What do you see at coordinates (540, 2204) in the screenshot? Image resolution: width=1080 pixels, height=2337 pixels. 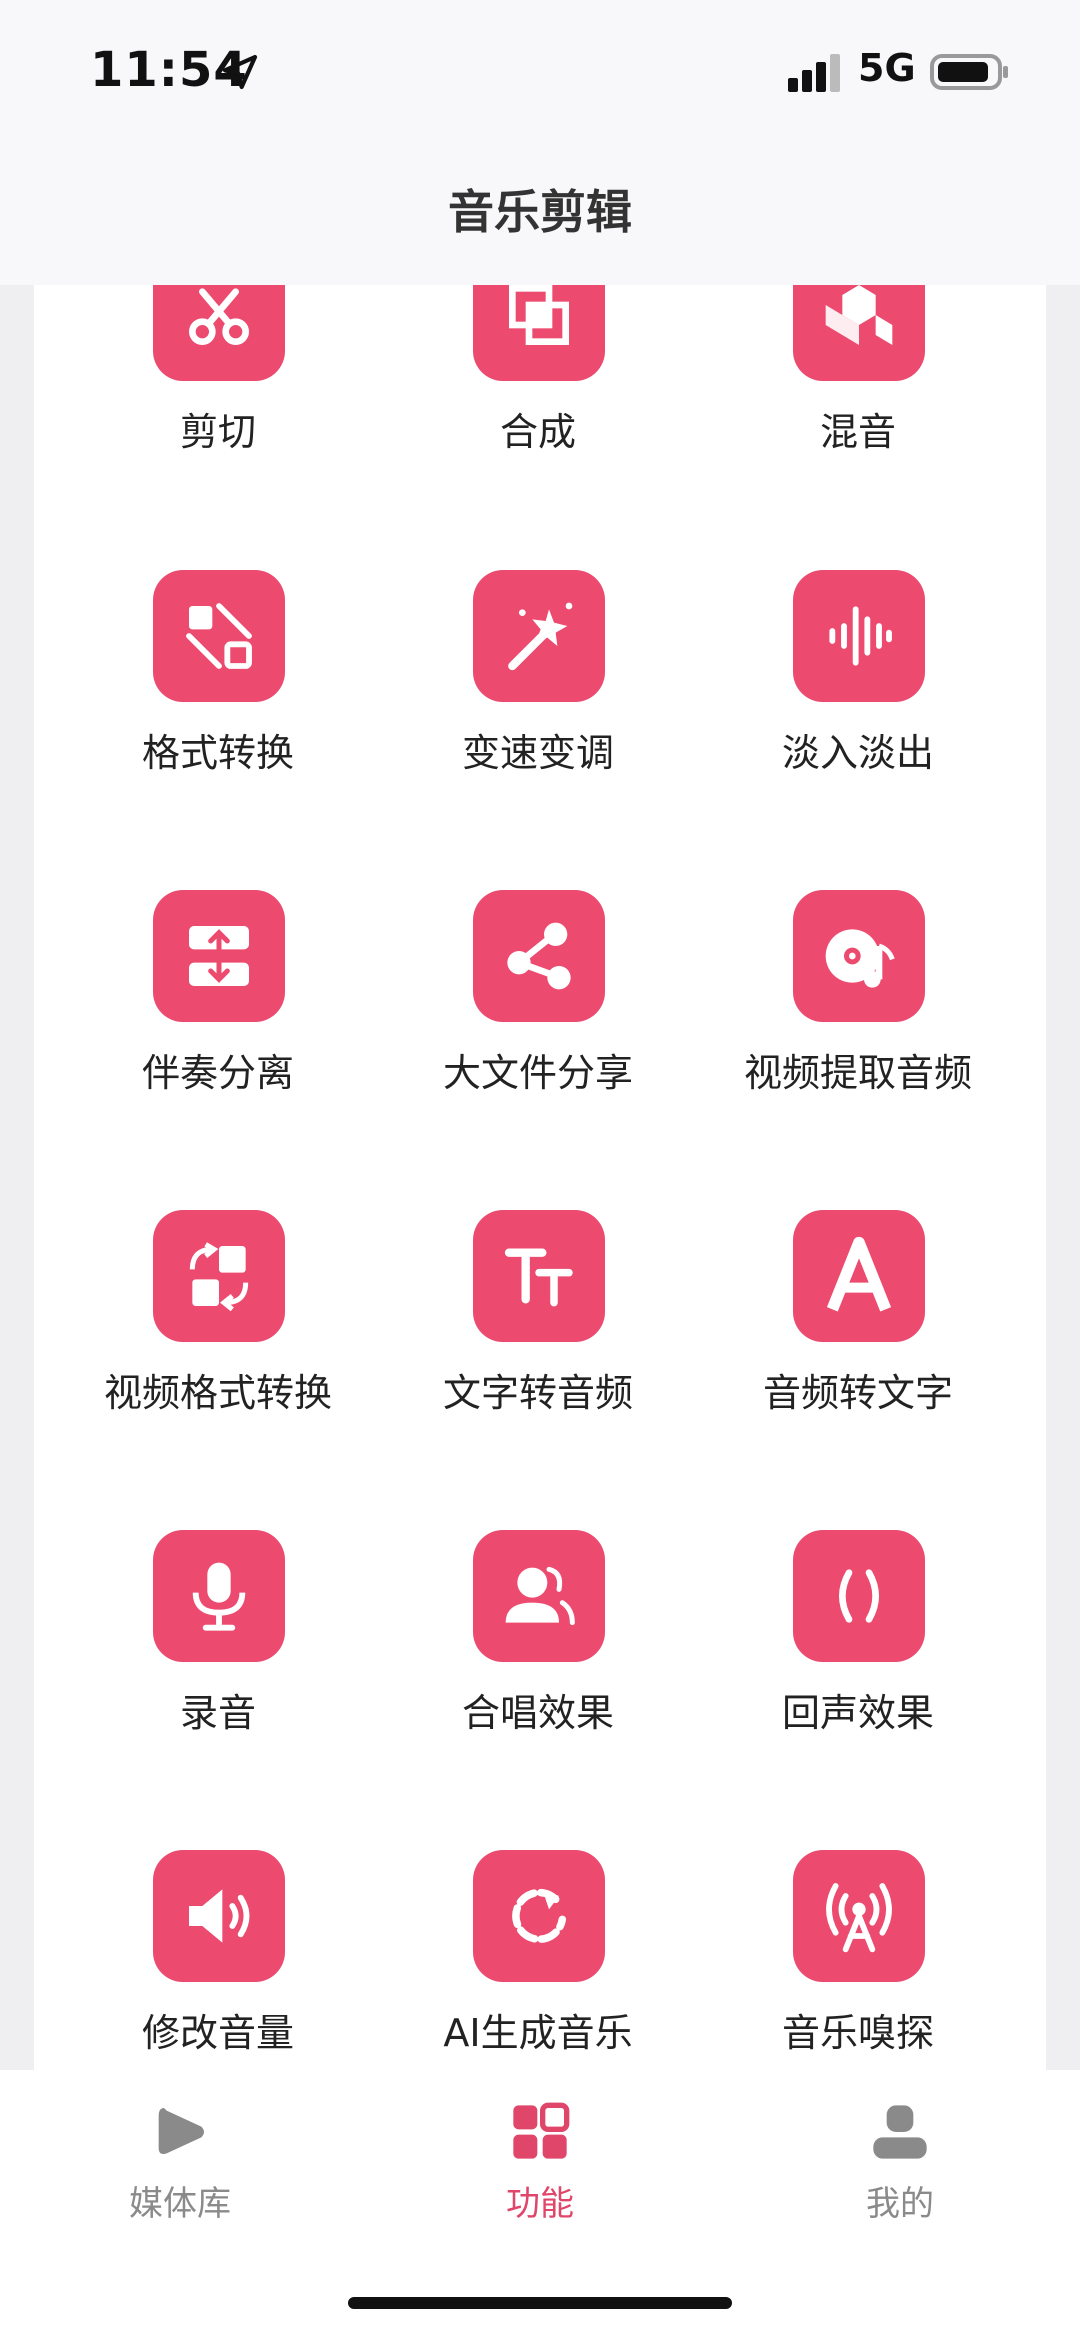 I see `tab-label: 功能` at bounding box center [540, 2204].